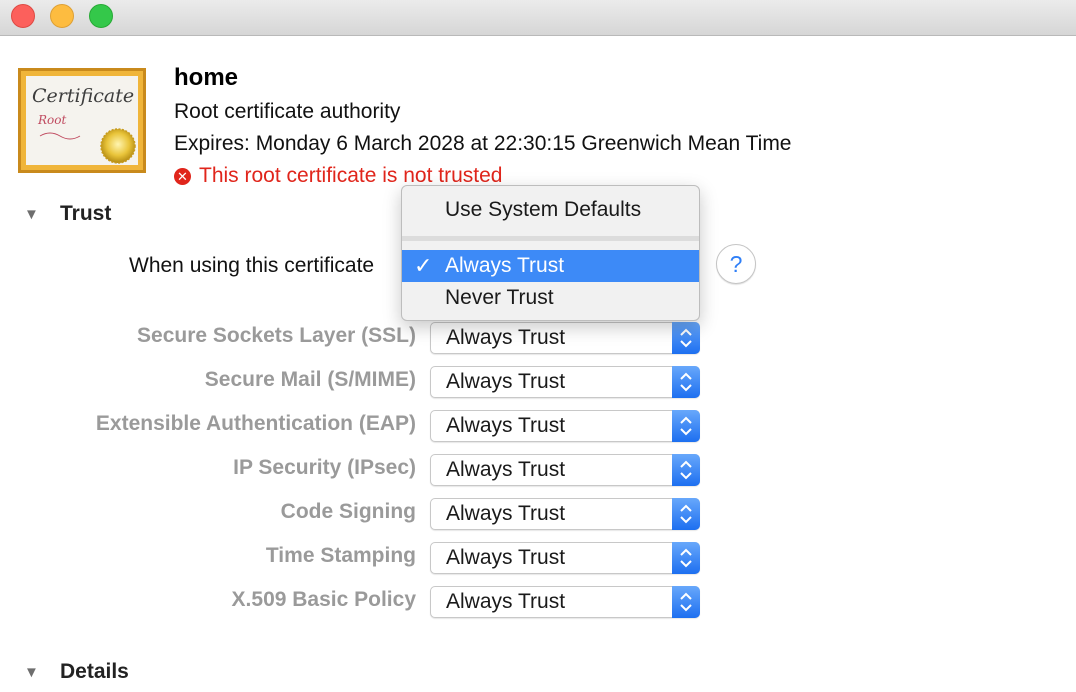  What do you see at coordinates (310, 379) in the screenshot?
I see `trust-row-label: Secure Mail (S/MIME)` at bounding box center [310, 379].